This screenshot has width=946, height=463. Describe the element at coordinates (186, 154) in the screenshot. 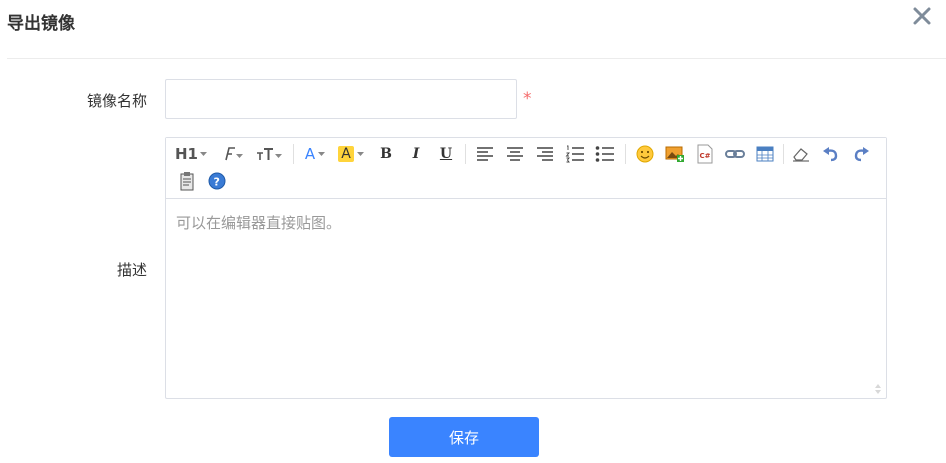

I see `heading-label: H1` at that location.